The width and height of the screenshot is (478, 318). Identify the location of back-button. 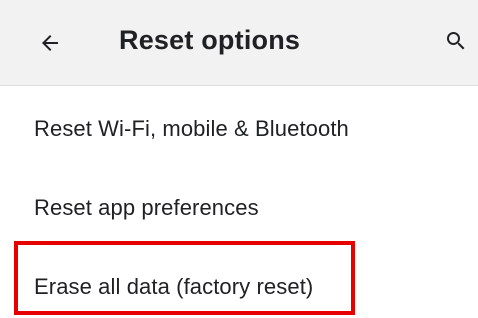
(50, 43).